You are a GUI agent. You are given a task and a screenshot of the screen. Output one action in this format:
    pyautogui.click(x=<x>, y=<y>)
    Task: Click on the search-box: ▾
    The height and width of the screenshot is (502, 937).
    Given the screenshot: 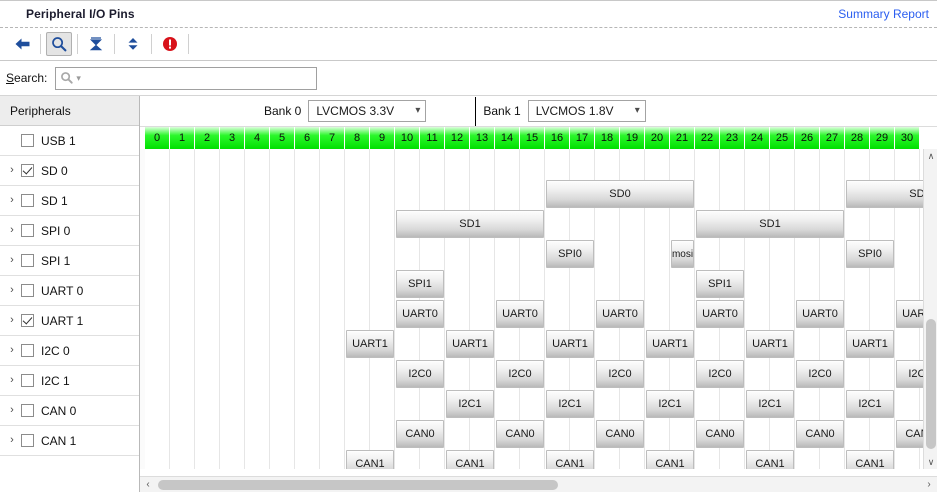 What is the action you would take?
    pyautogui.click(x=186, y=78)
    